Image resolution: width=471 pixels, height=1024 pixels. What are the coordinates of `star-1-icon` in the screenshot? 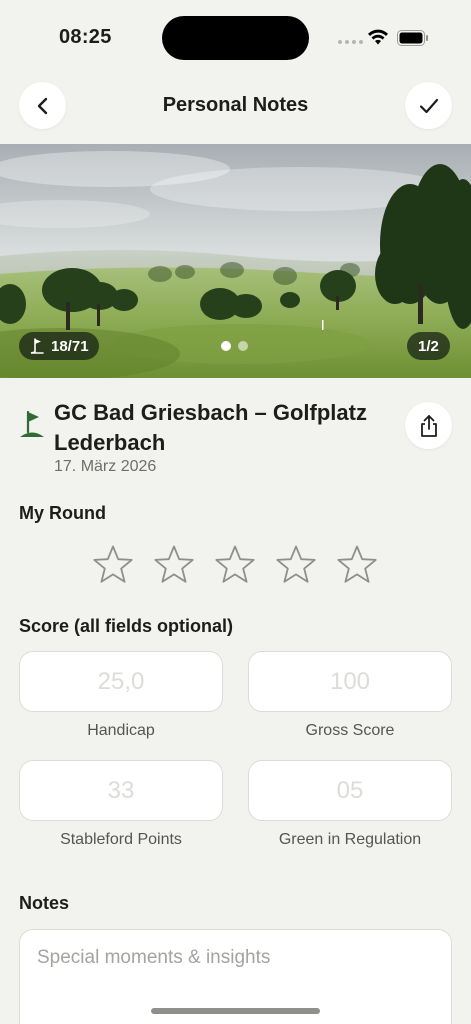 It's located at (113, 565).